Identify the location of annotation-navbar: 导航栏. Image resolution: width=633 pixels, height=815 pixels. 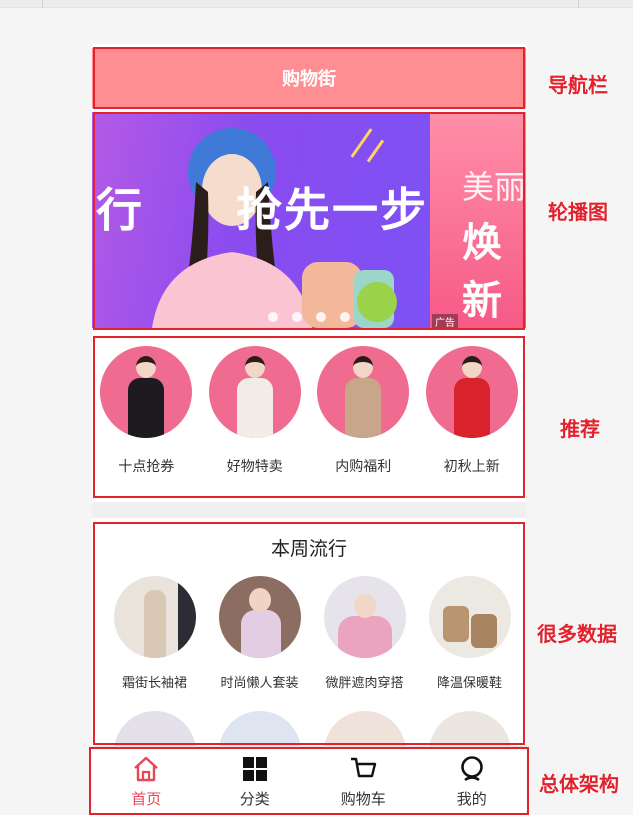
(578, 85).